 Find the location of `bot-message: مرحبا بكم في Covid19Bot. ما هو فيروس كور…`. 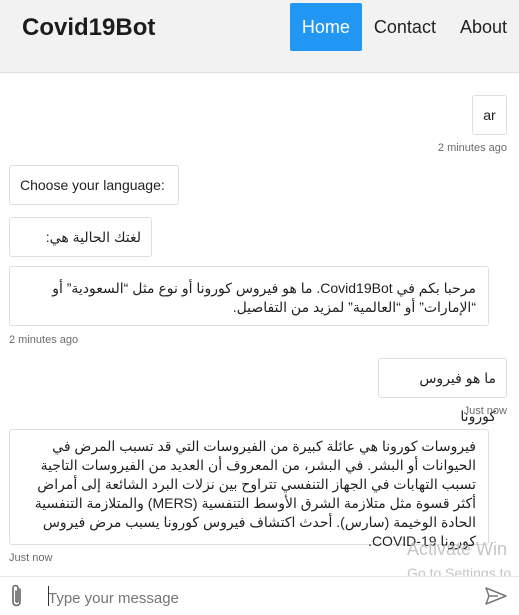

bot-message: مرحبا بكم في Covid19Bot. ما هو فيروس كور… is located at coordinates (249, 296).